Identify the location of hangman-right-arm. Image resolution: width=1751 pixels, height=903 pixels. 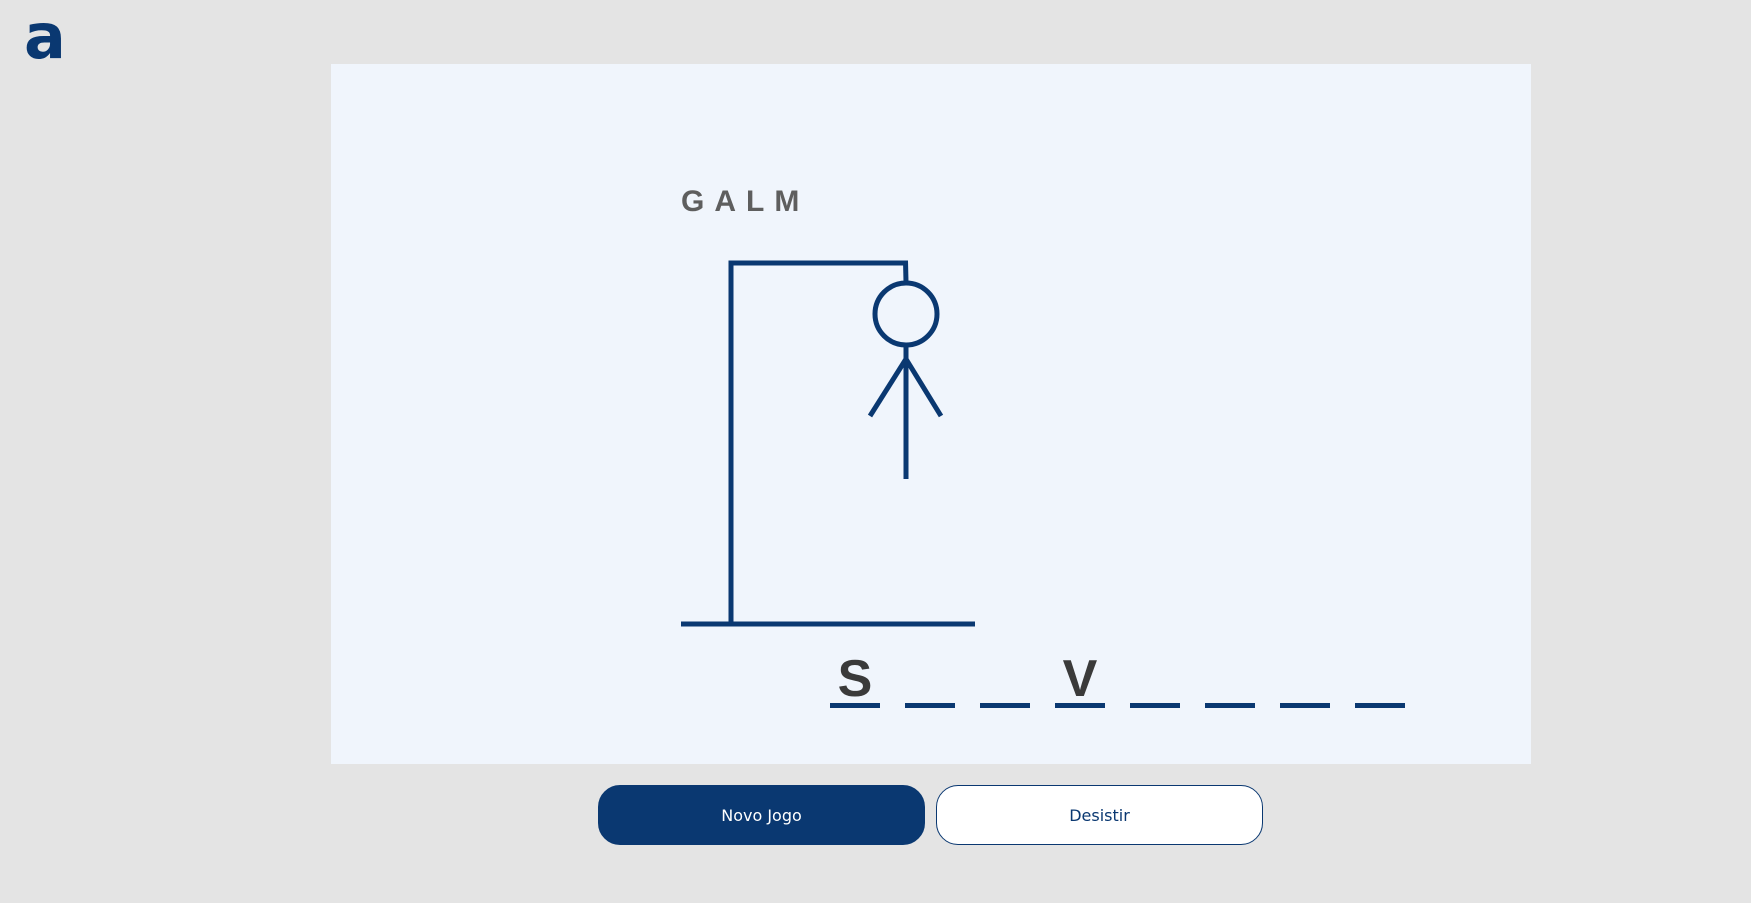
(923, 387).